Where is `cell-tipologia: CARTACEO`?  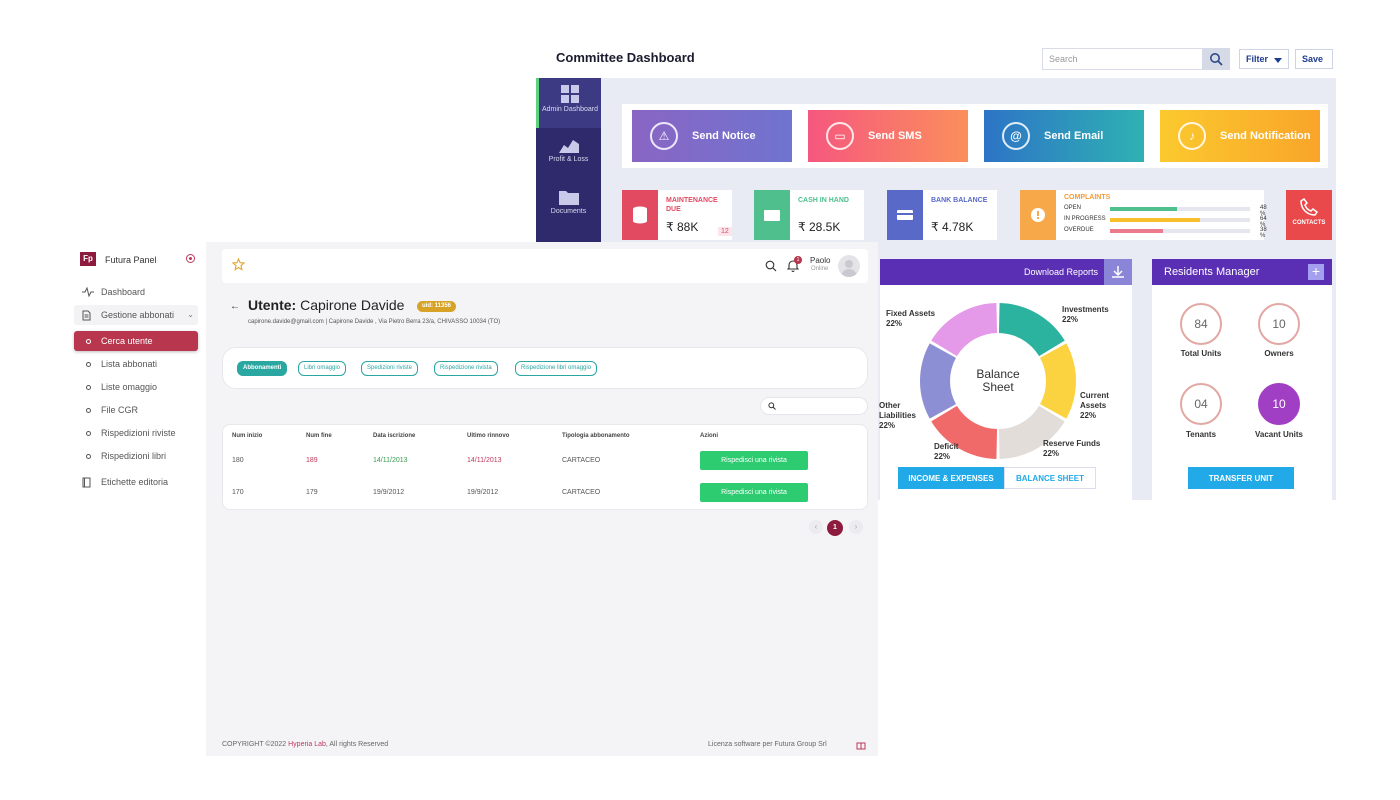
cell-tipologia: CARTACEO is located at coordinates (581, 492).